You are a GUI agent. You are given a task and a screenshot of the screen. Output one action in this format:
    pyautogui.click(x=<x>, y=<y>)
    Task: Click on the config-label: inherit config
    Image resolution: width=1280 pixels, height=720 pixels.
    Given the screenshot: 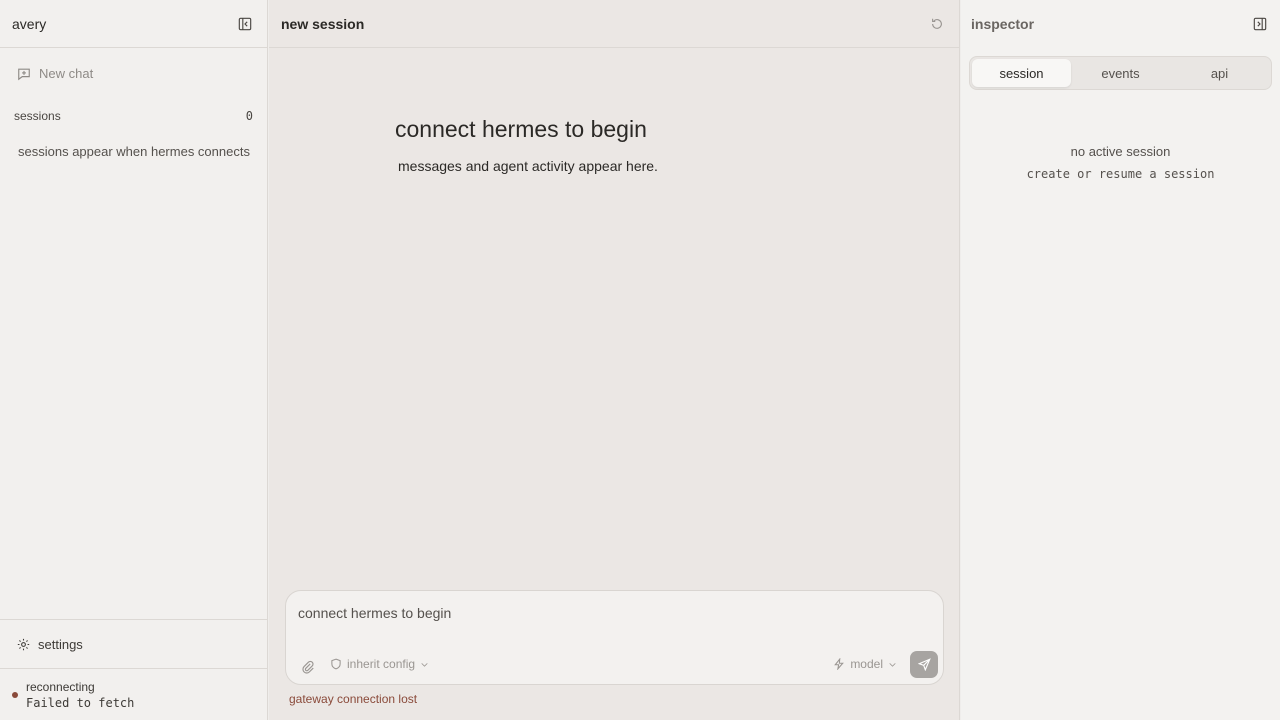 What is the action you would take?
    pyautogui.click(x=381, y=664)
    